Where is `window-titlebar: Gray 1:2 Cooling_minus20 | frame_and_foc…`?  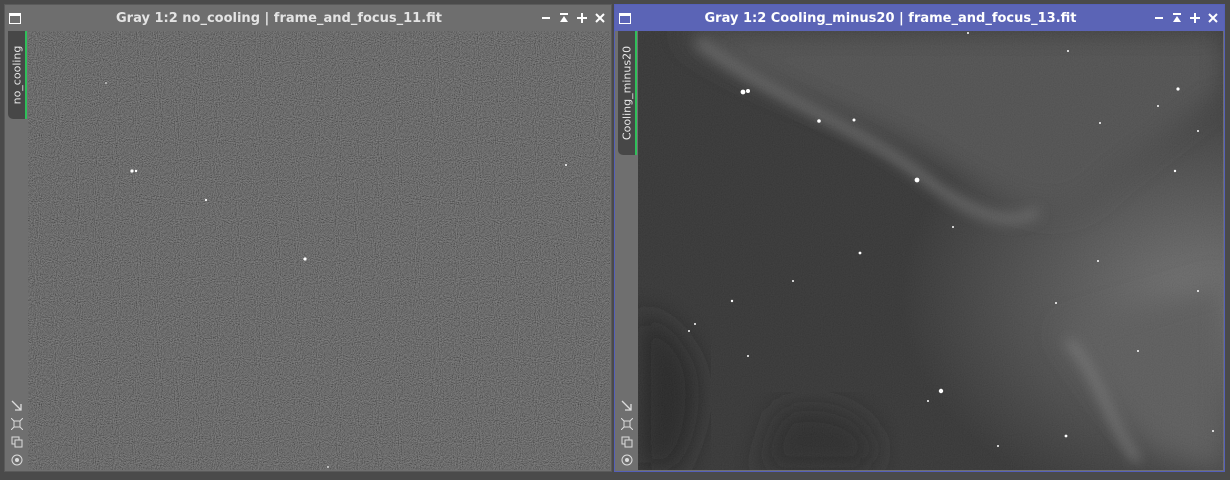
window-titlebar: Gray 1:2 Cooling_minus20 | frame_and_foc… is located at coordinates (919, 18).